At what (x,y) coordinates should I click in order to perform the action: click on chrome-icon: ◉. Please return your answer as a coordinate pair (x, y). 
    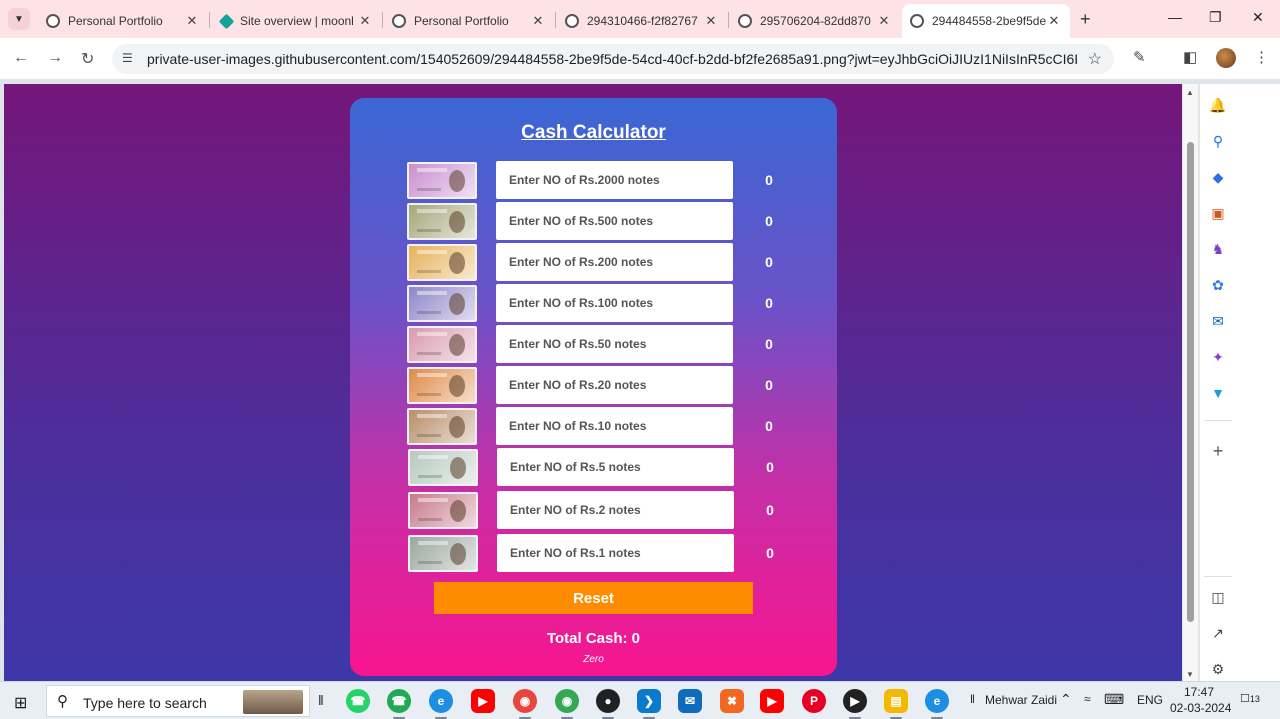
    Looking at the image, I should click on (525, 704).